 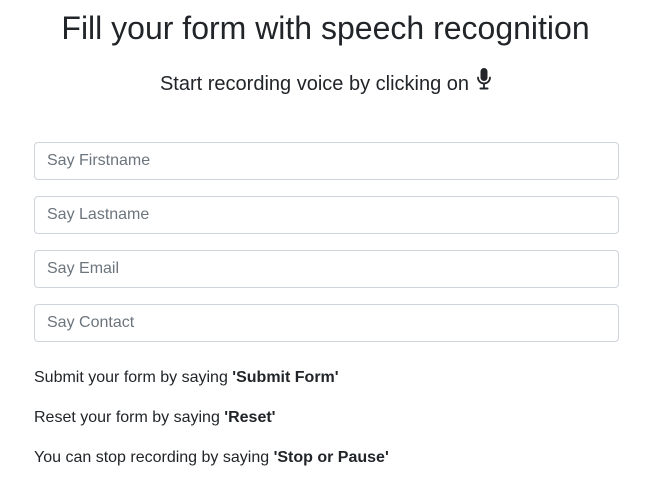 What do you see at coordinates (285, 377) in the screenshot?
I see `submit-command: 'Submit Form'` at bounding box center [285, 377].